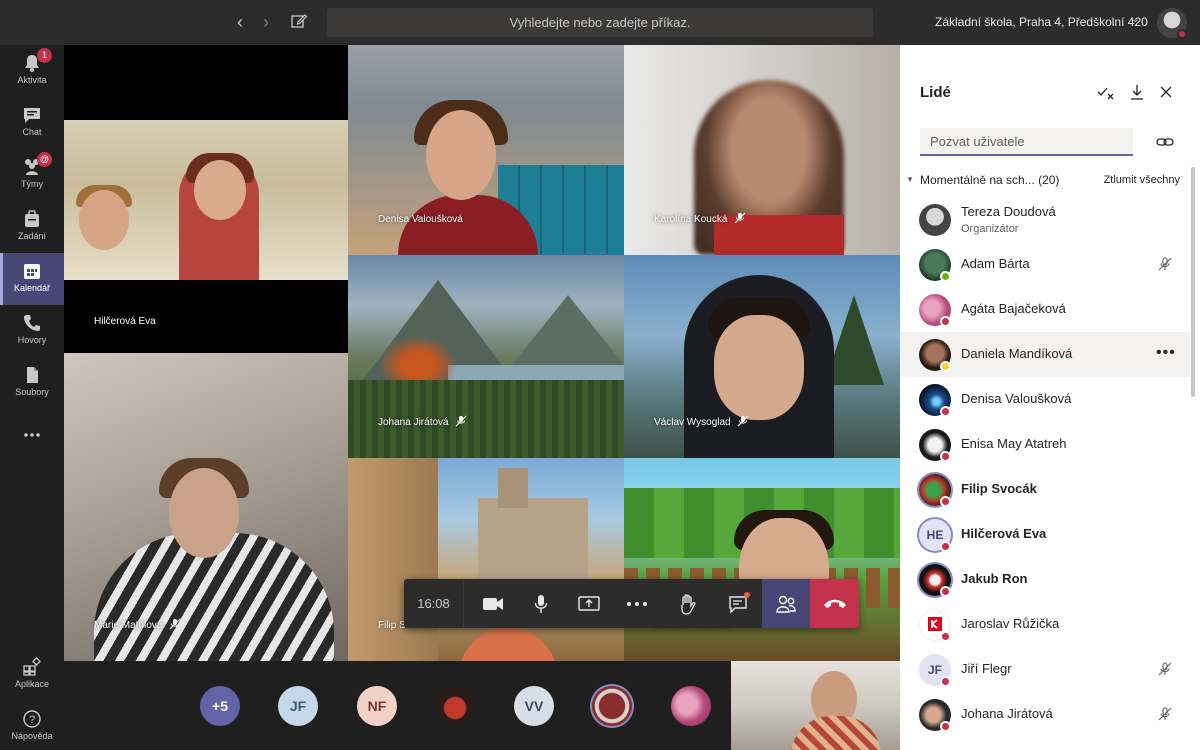 The width and height of the screenshot is (1200, 750). I want to click on participant-name: Karolína Koucká, so click(691, 219).